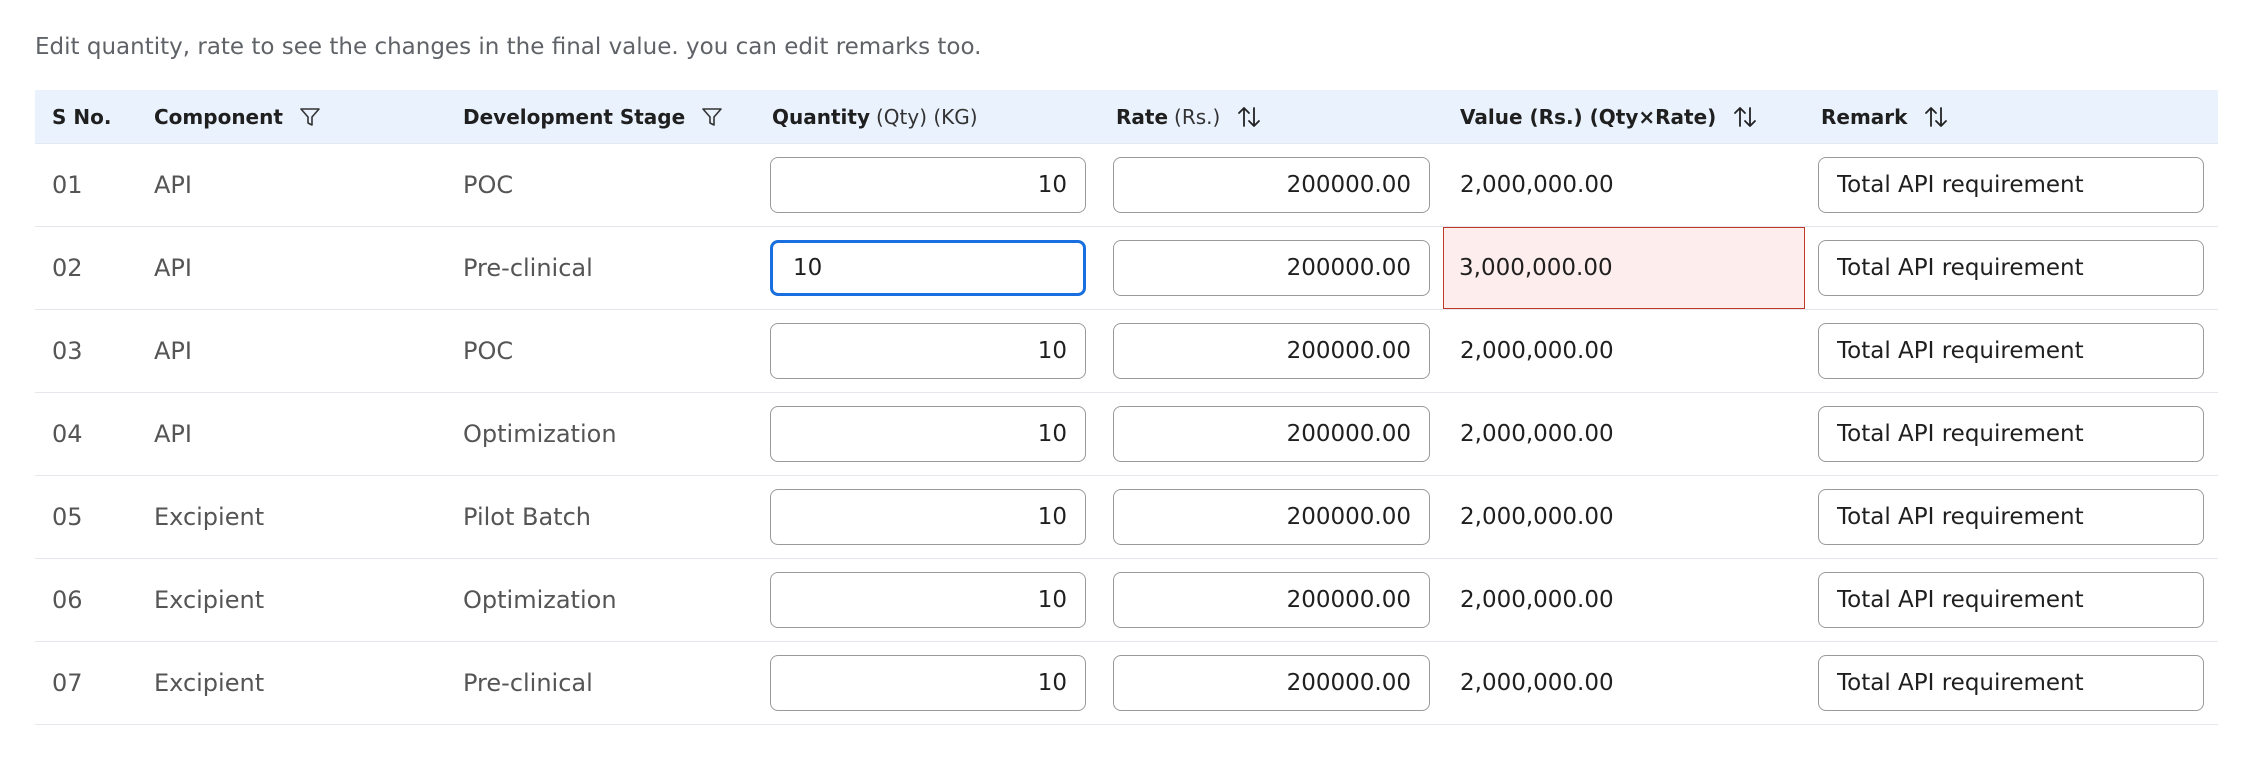 The image size is (2253, 759). I want to click on table-row: 03 API POC 2,000,000.00, so click(1126, 351).